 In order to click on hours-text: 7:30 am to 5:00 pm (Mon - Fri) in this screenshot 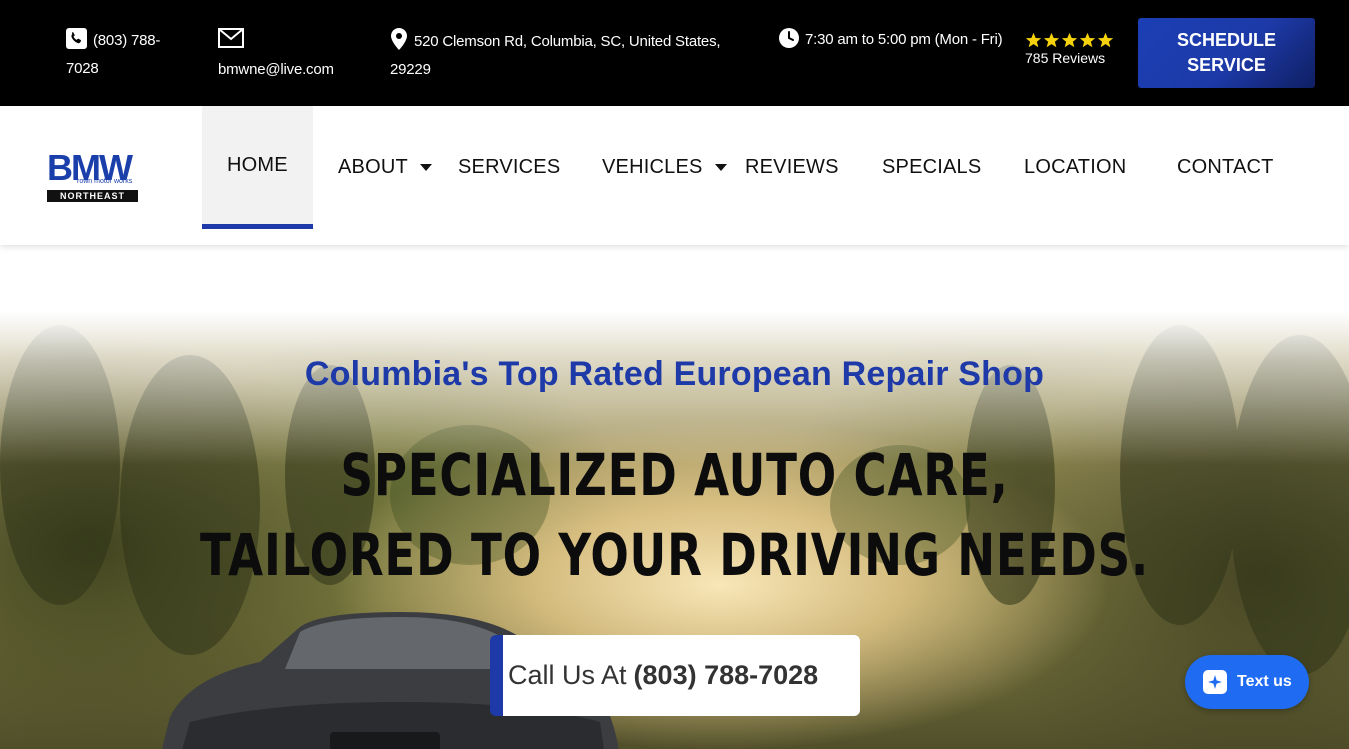, I will do `click(904, 39)`.